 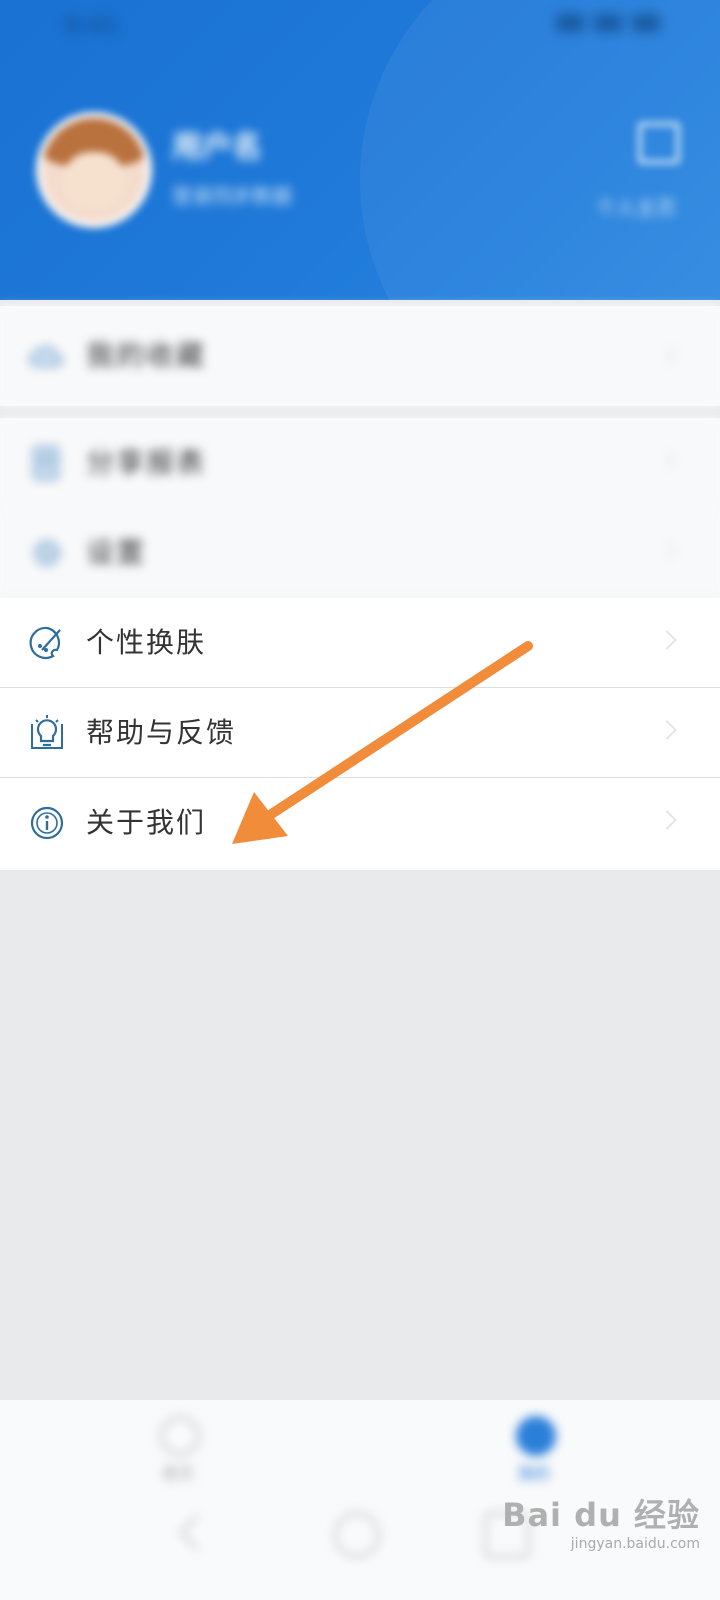 I want to click on lightbulb-icon, so click(x=47, y=732).